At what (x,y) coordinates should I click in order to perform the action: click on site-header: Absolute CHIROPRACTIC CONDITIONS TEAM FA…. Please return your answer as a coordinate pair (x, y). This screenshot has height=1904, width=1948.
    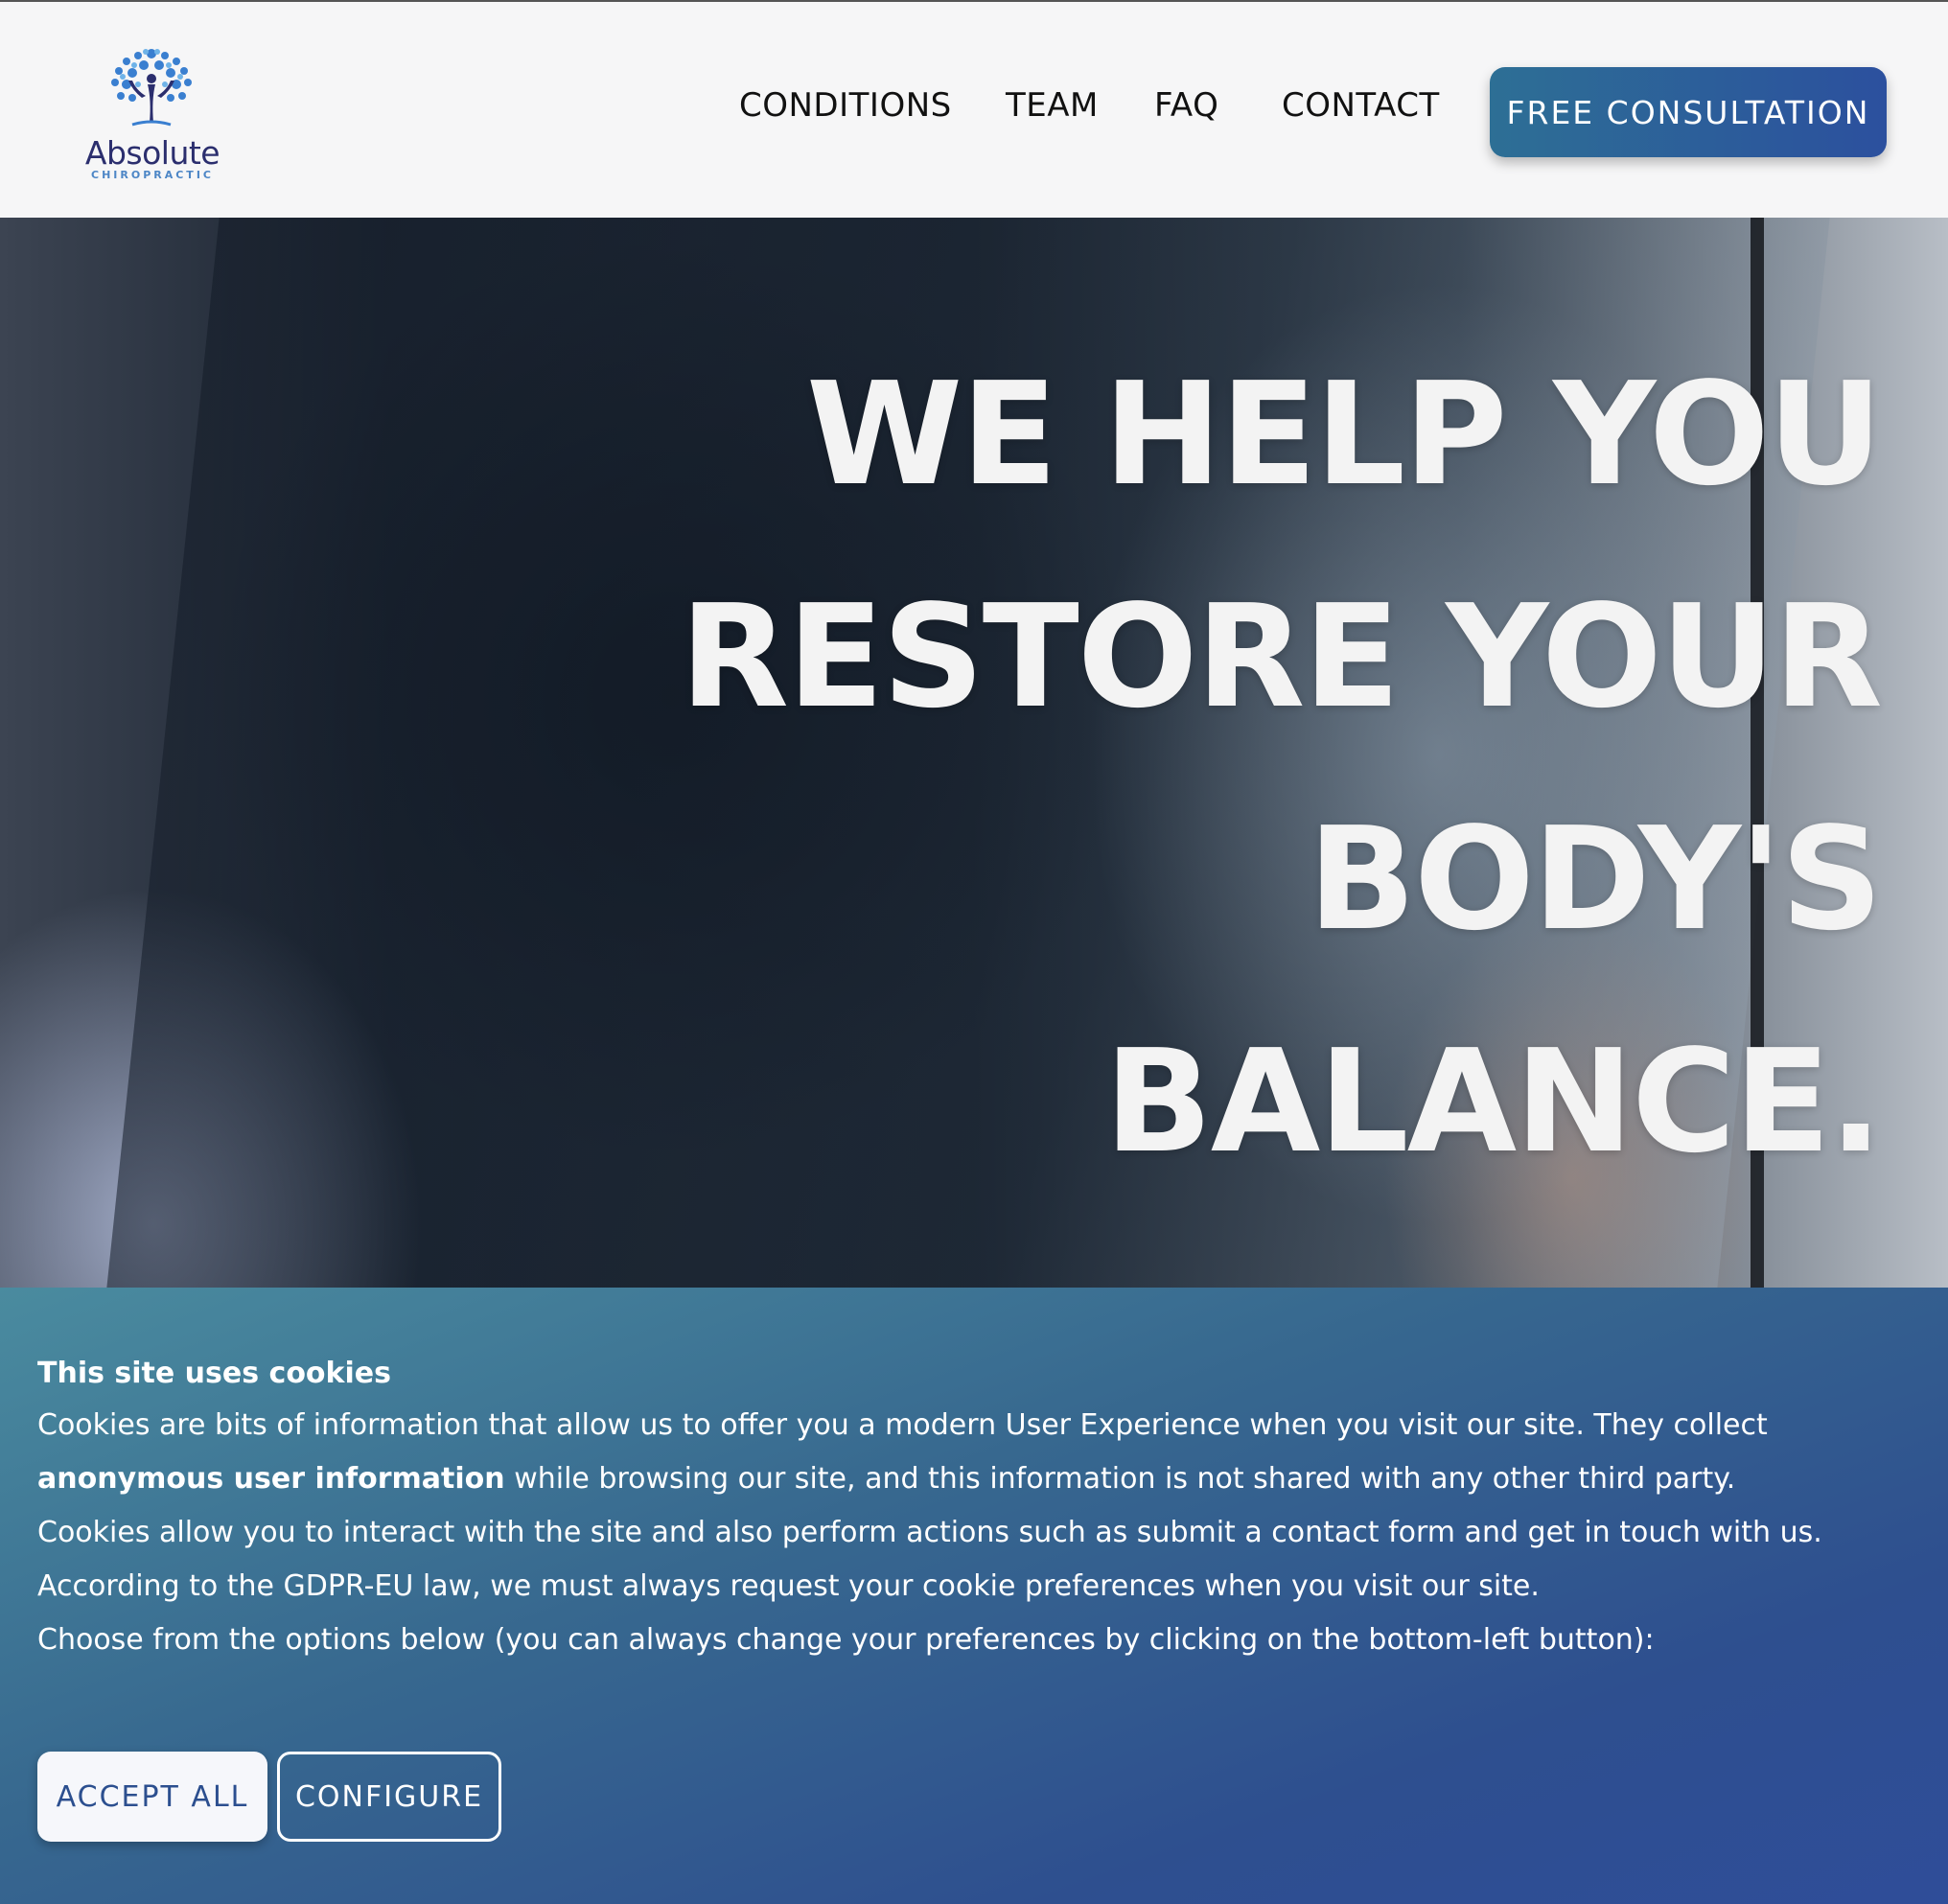
    Looking at the image, I should click on (974, 110).